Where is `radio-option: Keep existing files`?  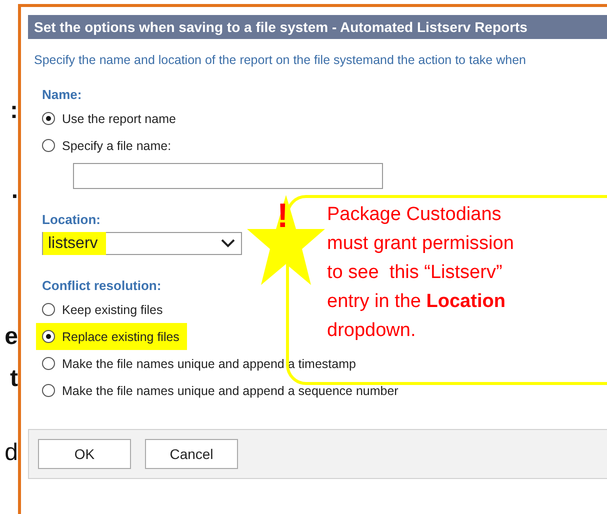
radio-option: Keep existing files is located at coordinates (103, 309).